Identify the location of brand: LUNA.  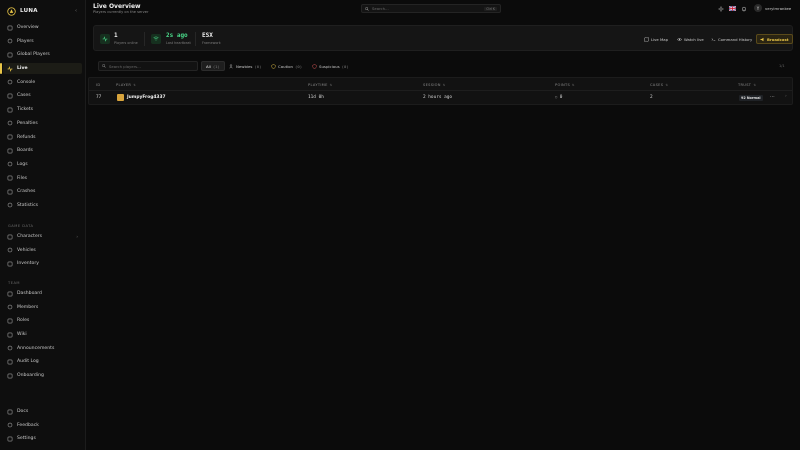
(22, 11).